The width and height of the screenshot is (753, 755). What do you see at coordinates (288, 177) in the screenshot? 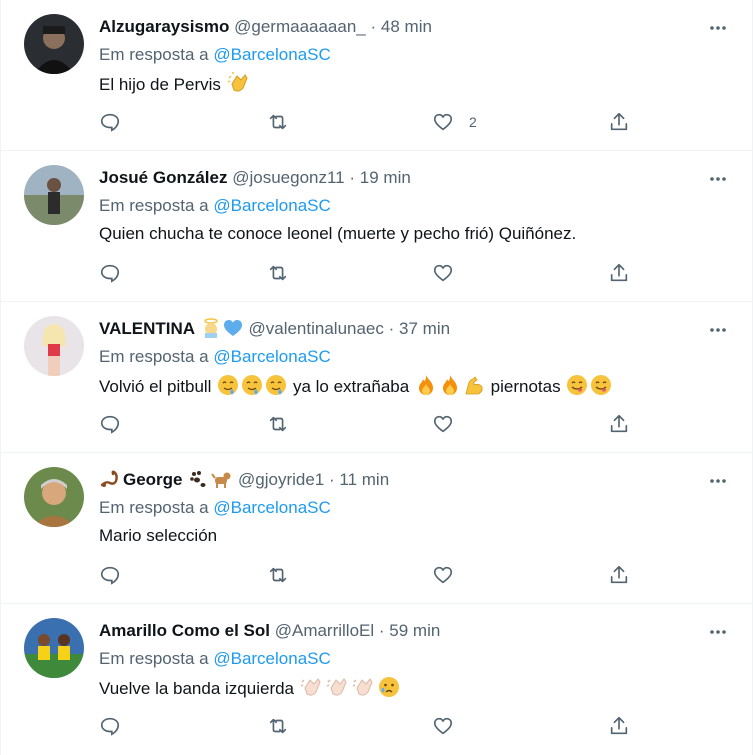
I see `user-handle: @josuegonz11` at bounding box center [288, 177].